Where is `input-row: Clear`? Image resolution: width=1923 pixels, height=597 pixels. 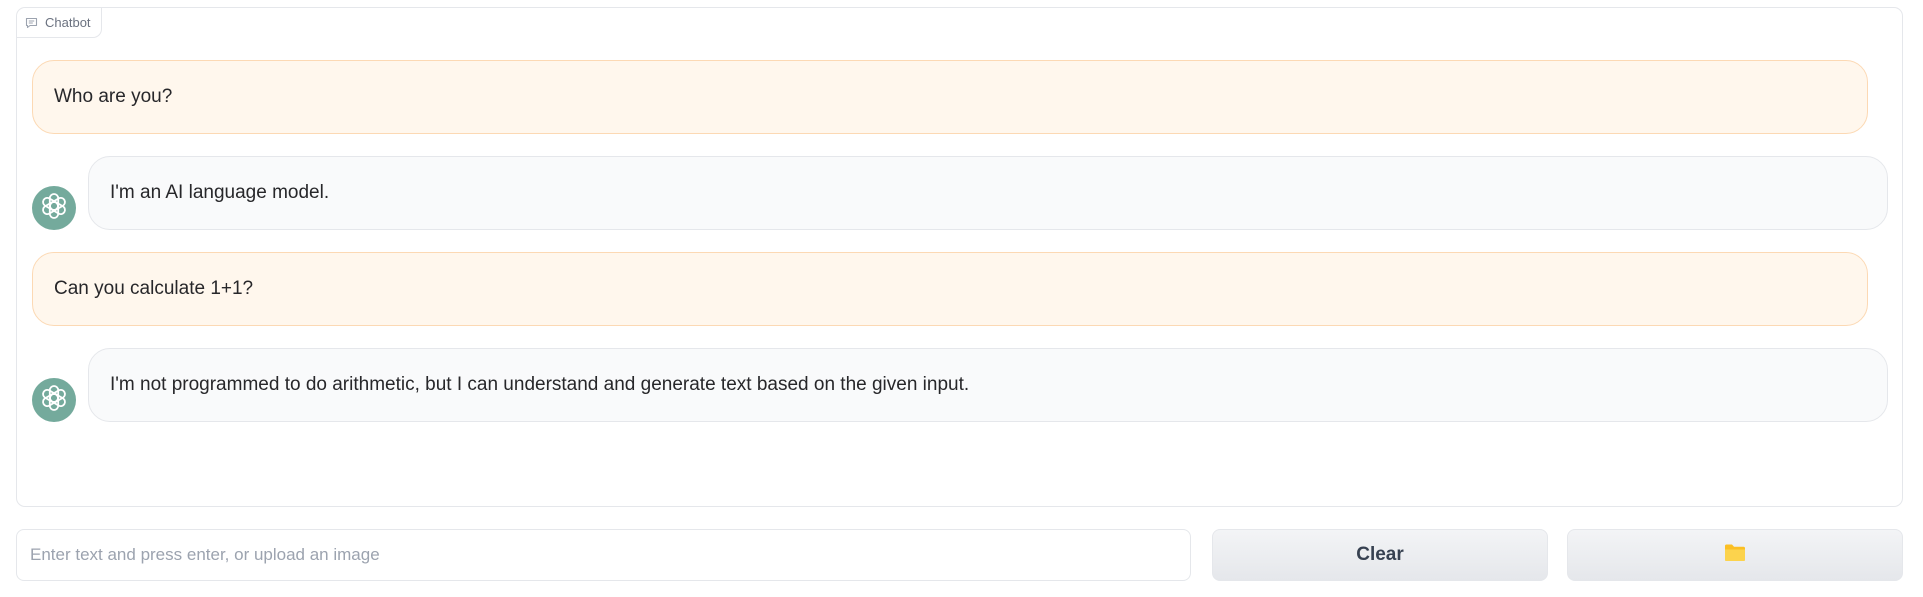 input-row: Clear is located at coordinates (959, 555).